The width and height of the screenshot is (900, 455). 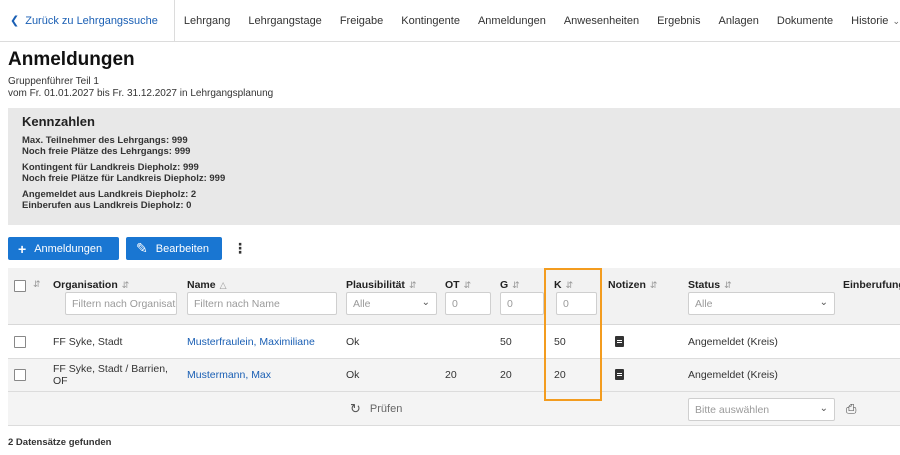 What do you see at coordinates (223, 285) in the screenshot?
I see `sort-asc-icon: △` at bounding box center [223, 285].